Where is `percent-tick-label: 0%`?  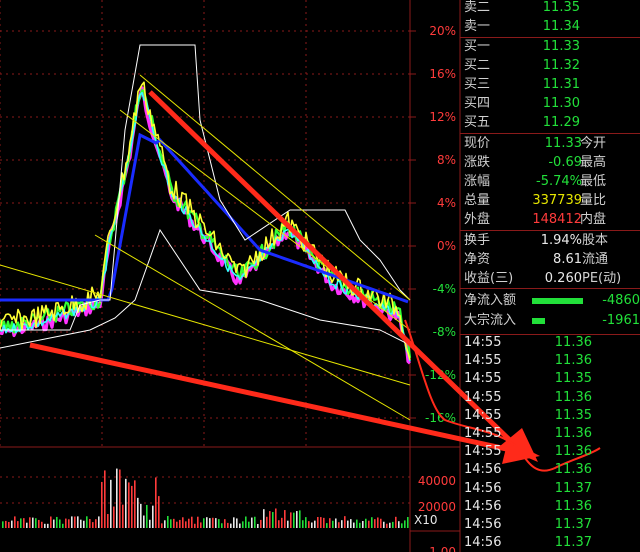
percent-tick-label: 0% is located at coordinates (446, 246).